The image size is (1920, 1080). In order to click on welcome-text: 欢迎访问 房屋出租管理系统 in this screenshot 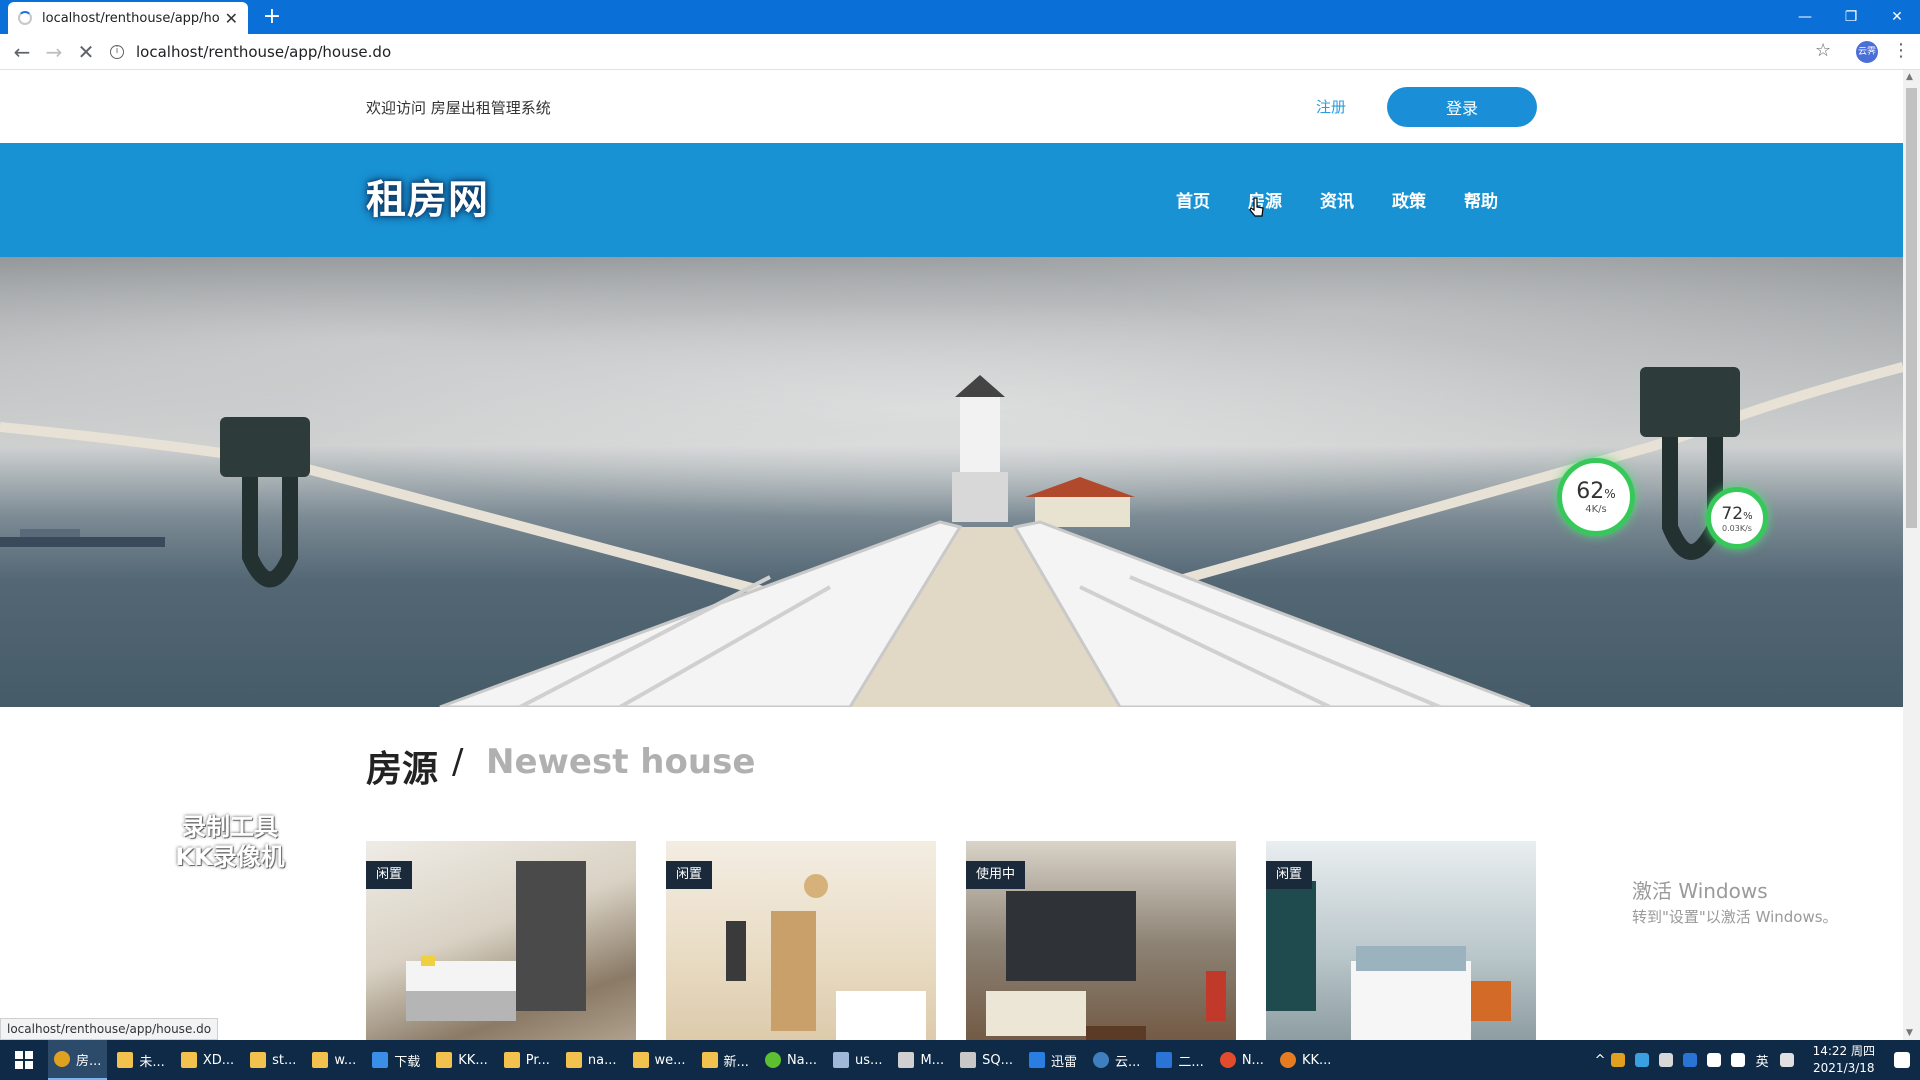, I will do `click(458, 108)`.